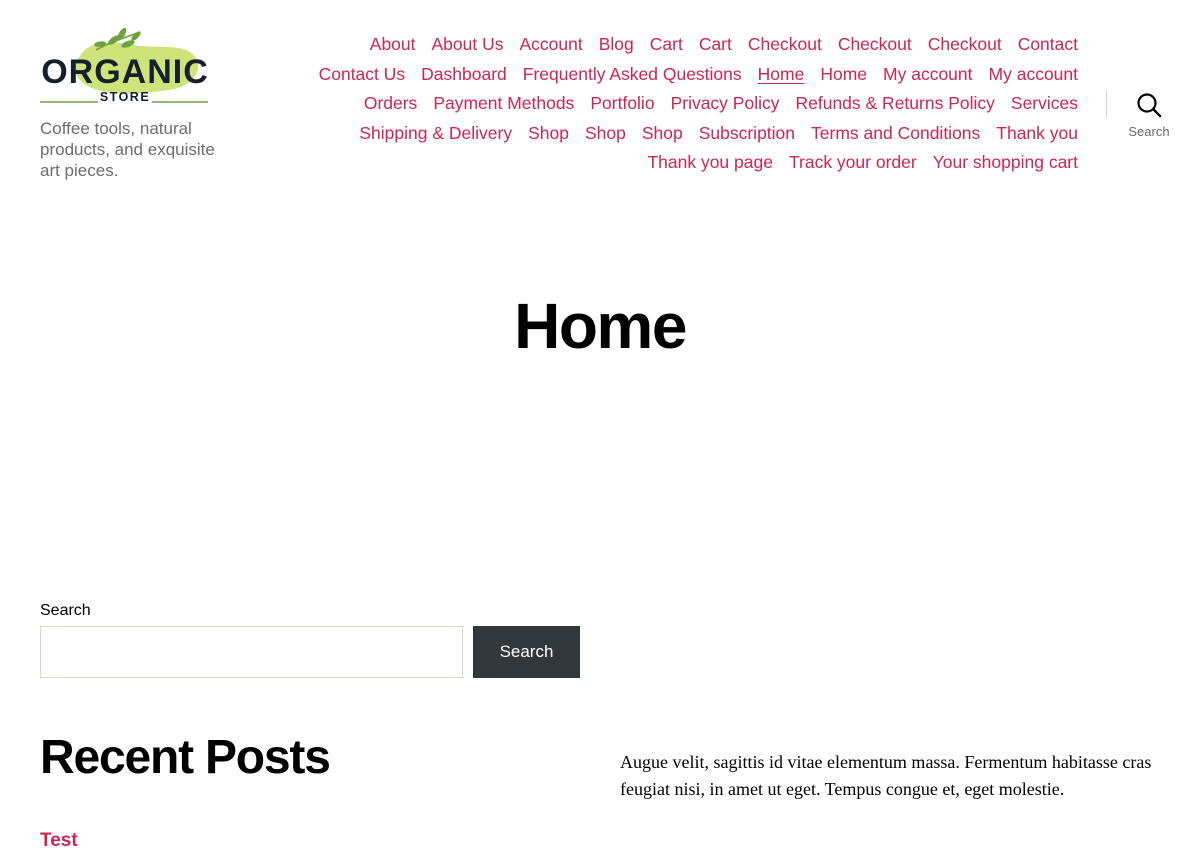  I want to click on nav-link: Refunds & Returns Policy, so click(894, 103).